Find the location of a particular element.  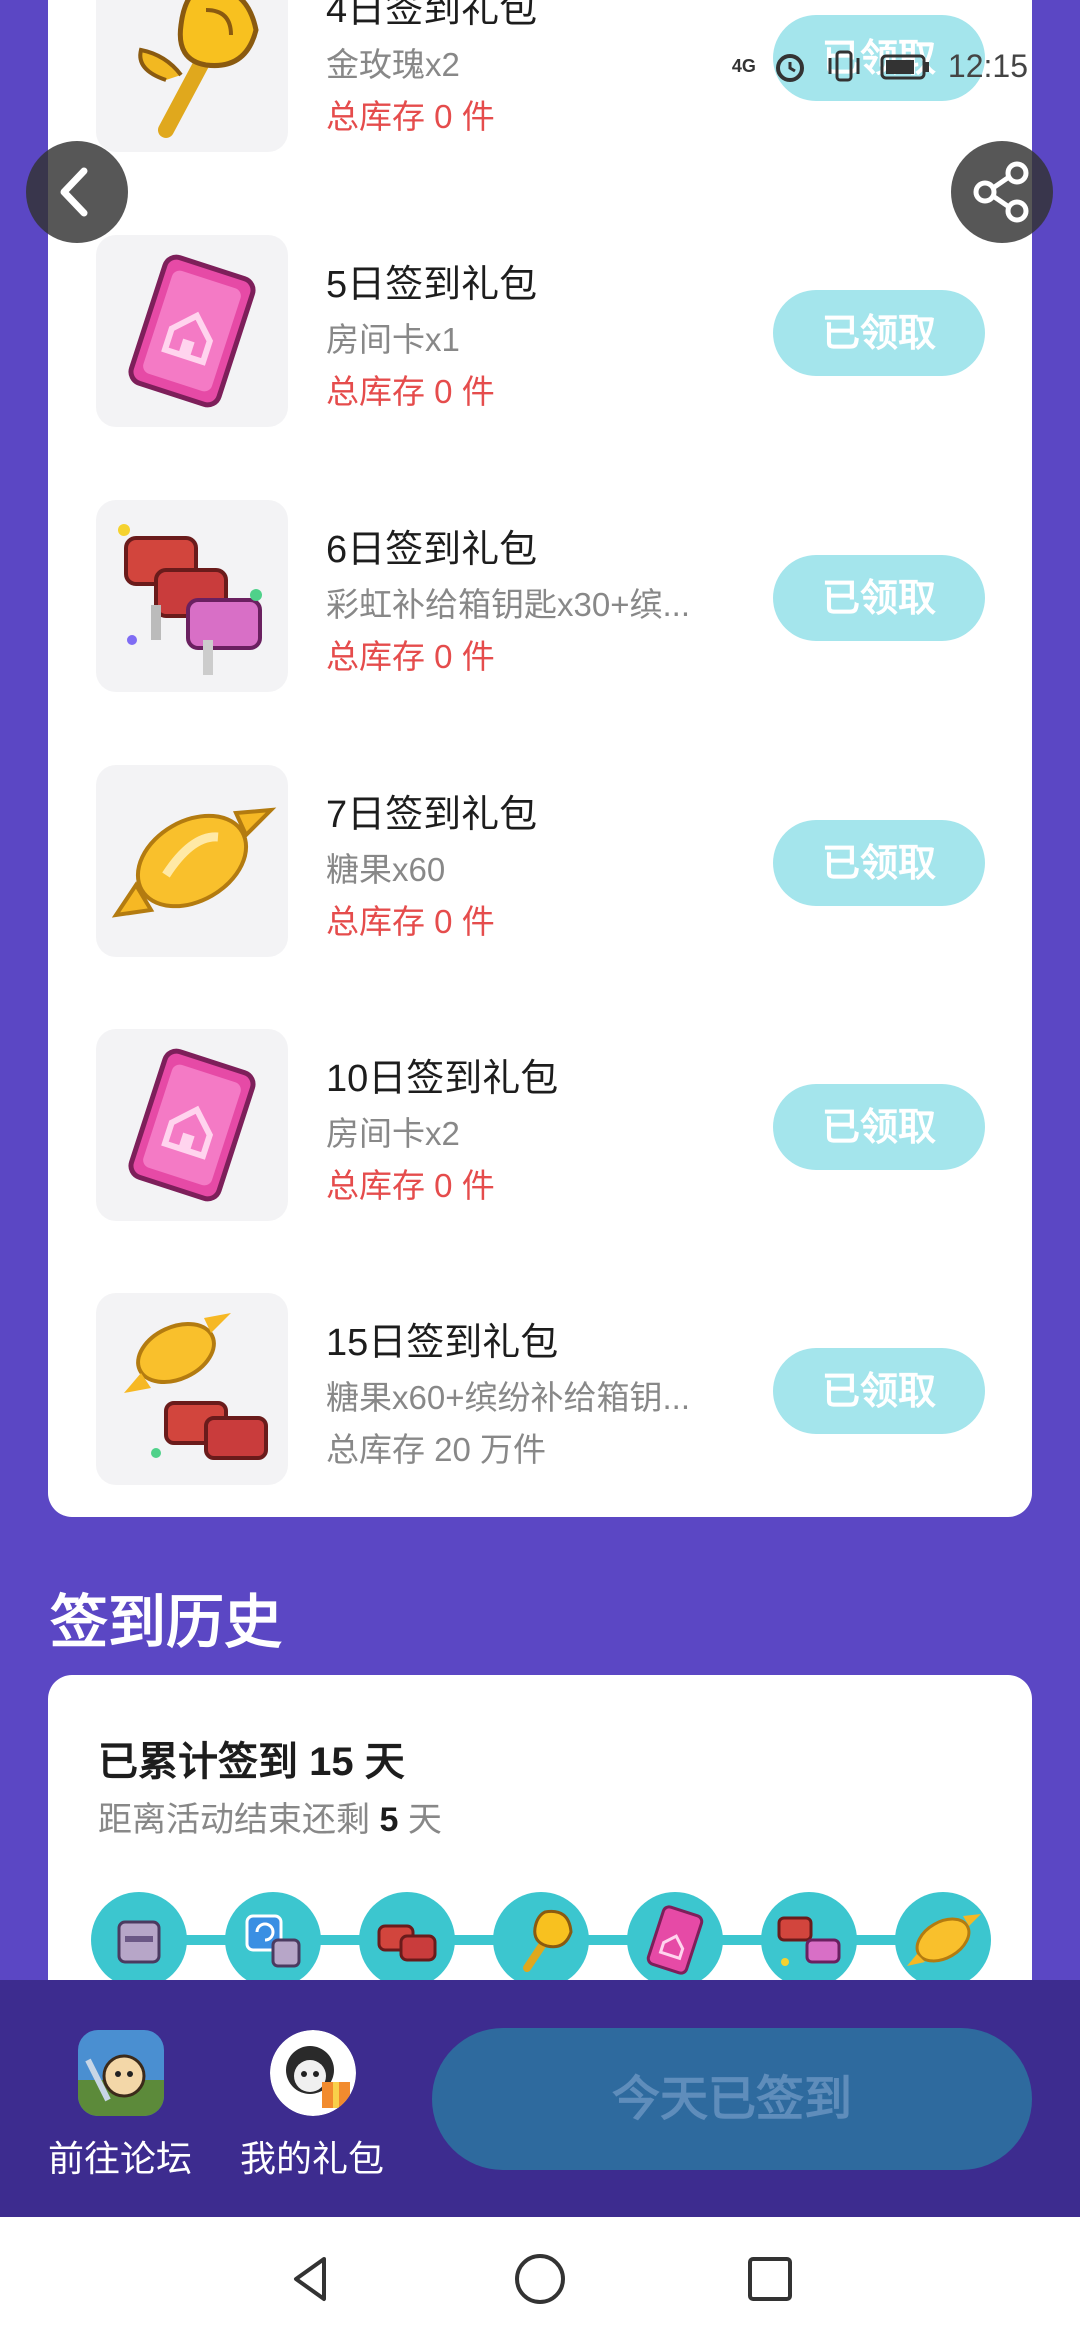

gift-row: 15日签到礼包 糖果x60+缤纷补给箱钥... 总库存 20 万件 已领取 is located at coordinates (540, 1391).